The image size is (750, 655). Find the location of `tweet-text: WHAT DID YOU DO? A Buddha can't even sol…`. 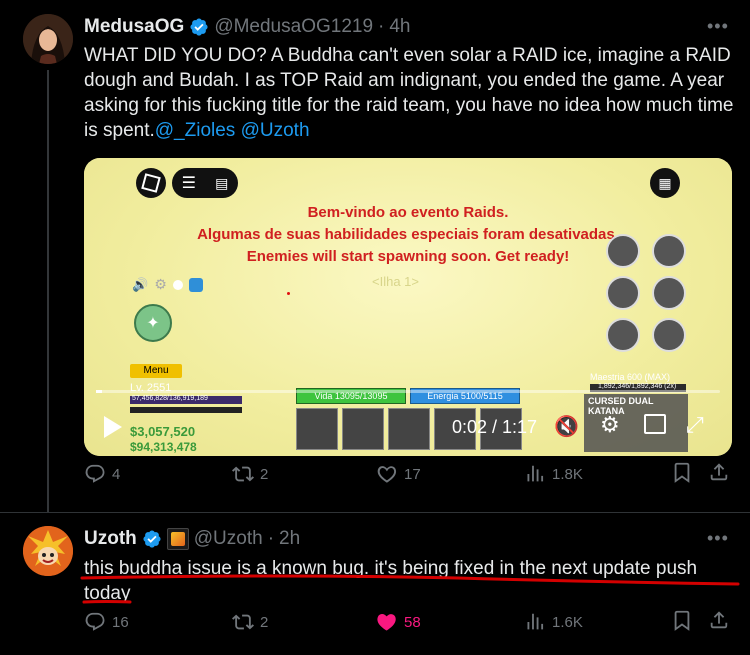

tweet-text: WHAT DID YOU DO? A Buddha can't even sol… is located at coordinates (409, 93).